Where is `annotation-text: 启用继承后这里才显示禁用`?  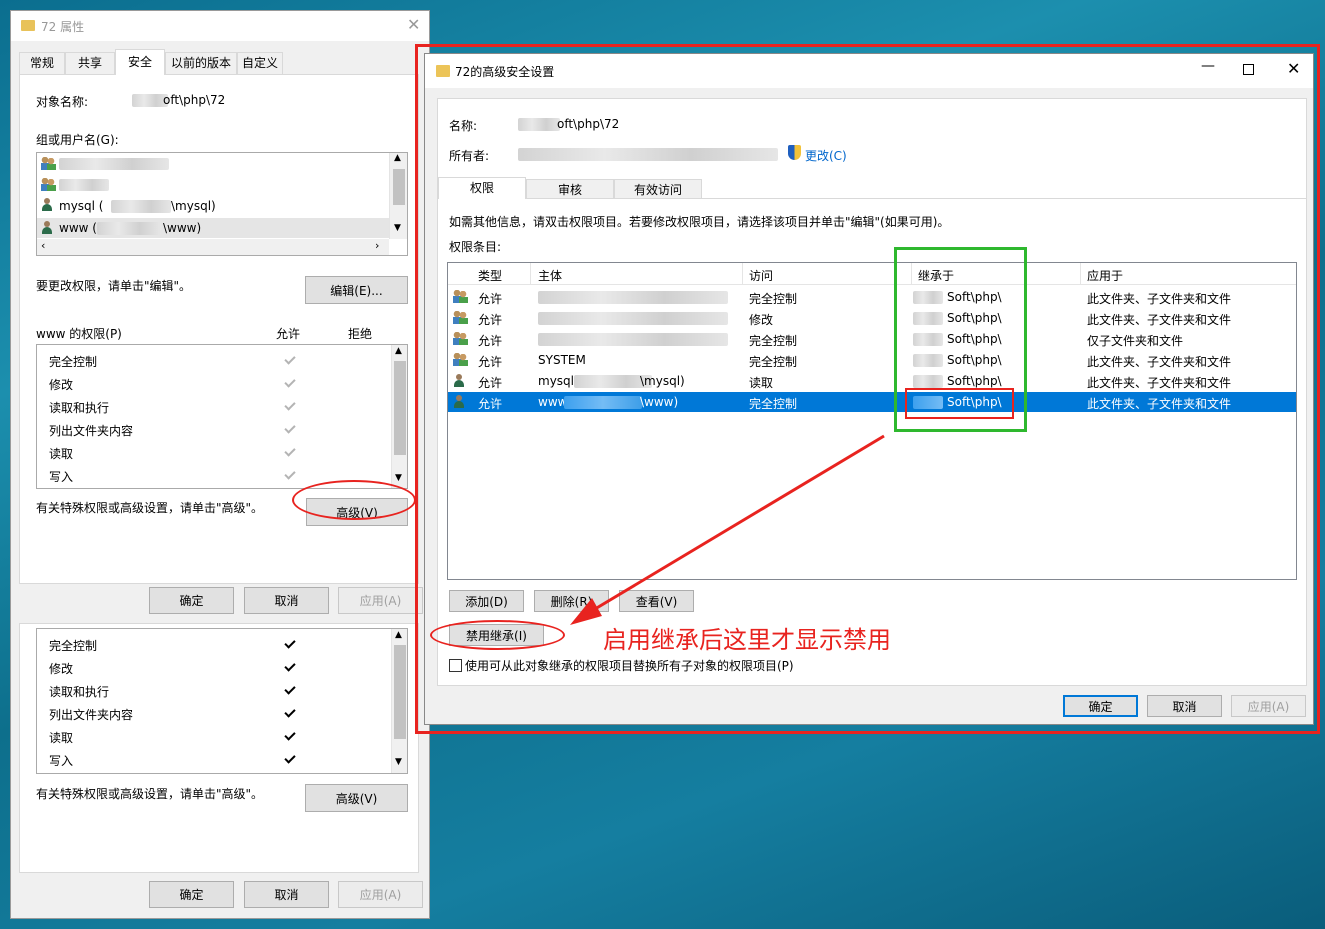
annotation-text: 启用继承后这里才显示禁用 is located at coordinates (747, 640).